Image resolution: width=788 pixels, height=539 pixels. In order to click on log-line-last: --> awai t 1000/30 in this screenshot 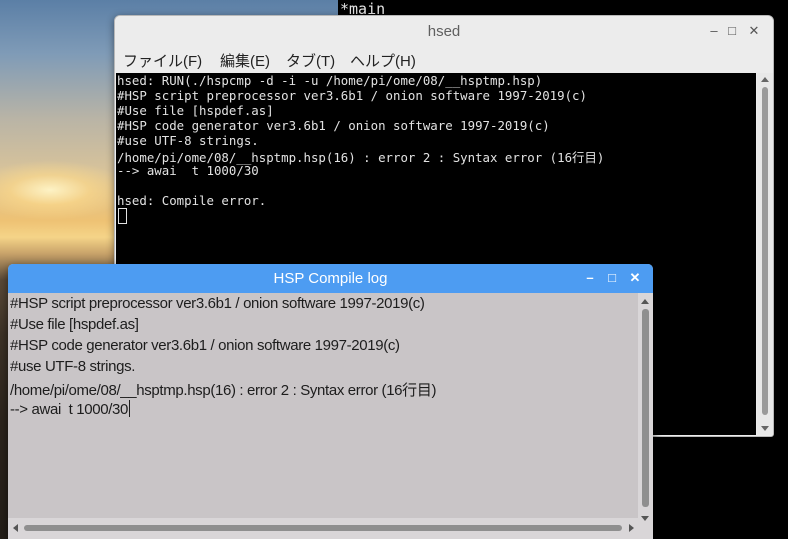, I will do `click(70, 409)`.